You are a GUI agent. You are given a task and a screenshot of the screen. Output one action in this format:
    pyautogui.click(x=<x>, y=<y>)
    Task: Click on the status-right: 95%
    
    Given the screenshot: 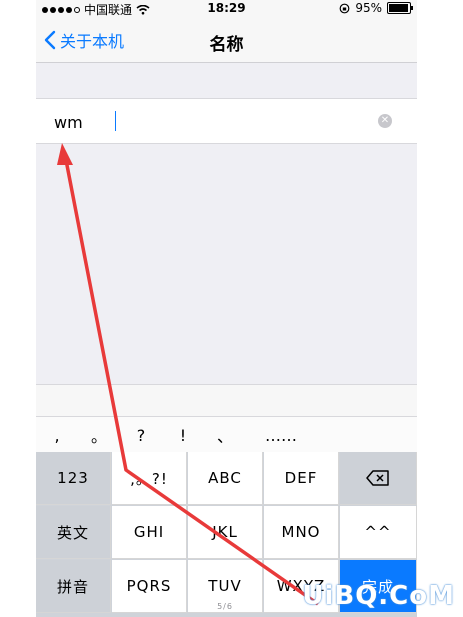 What is the action you would take?
    pyautogui.click(x=376, y=8)
    